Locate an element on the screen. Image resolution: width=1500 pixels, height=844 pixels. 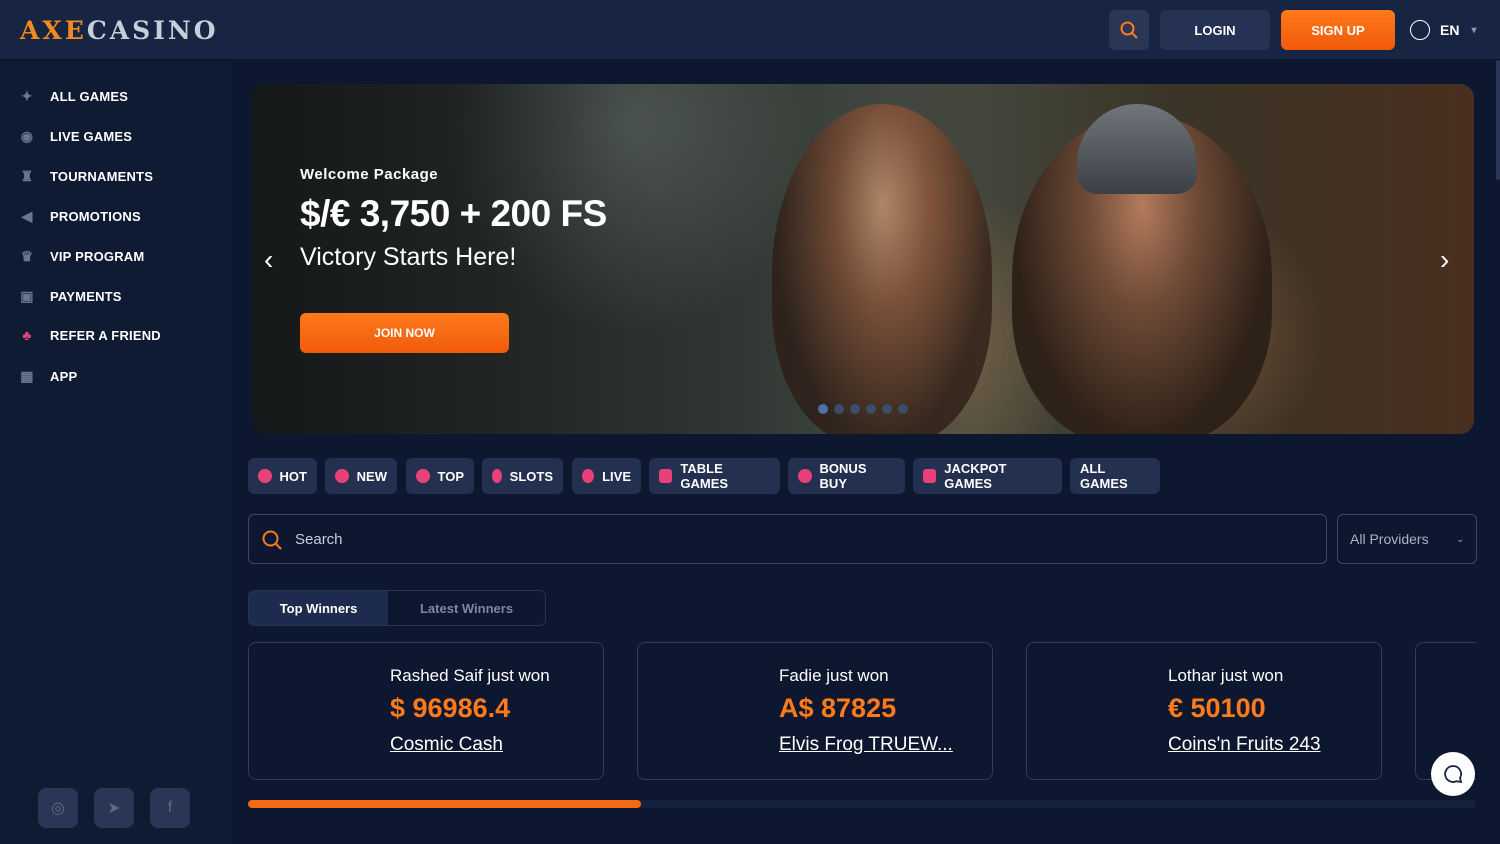
gift-icon is located at coordinates (805, 476).